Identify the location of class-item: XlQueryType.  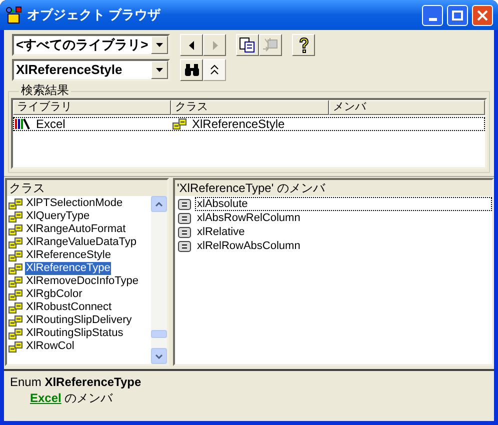
(58, 216).